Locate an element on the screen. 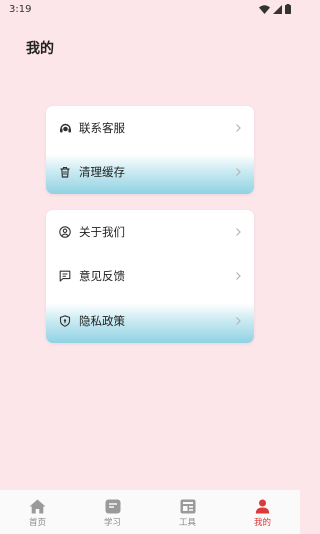 The image size is (320, 534). status-bar: 3:19 is located at coordinates (150, 9).